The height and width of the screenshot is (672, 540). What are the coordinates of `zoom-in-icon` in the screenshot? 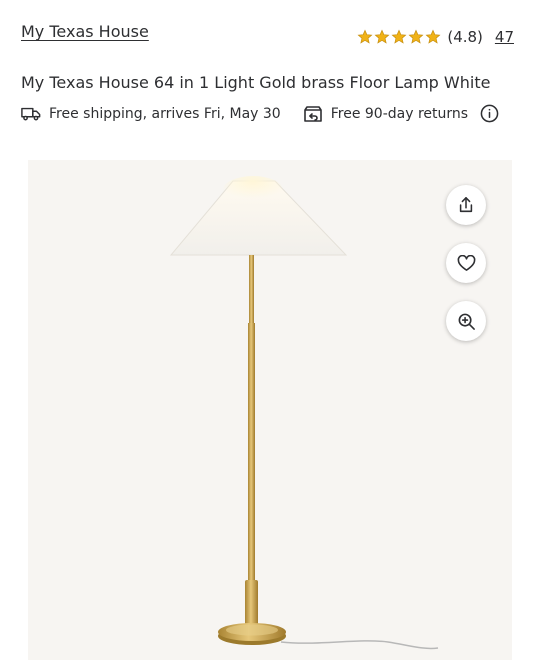 It's located at (466, 321).